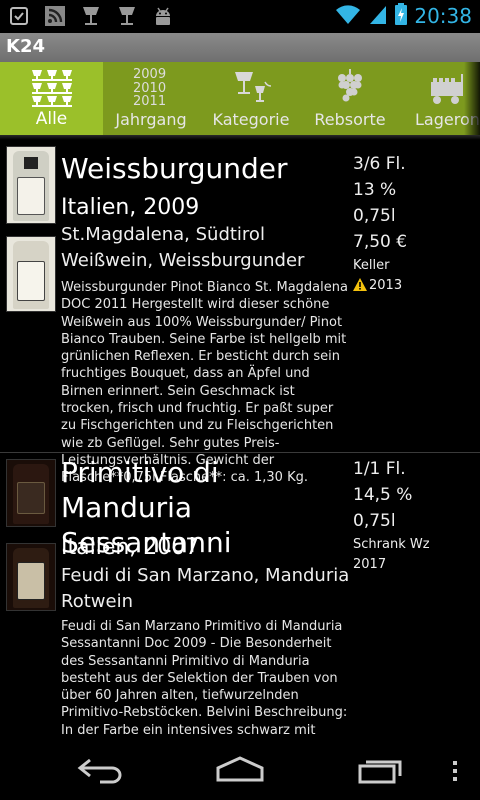 This screenshot has height=800, width=480. I want to click on rss-icon, so click(55, 16).